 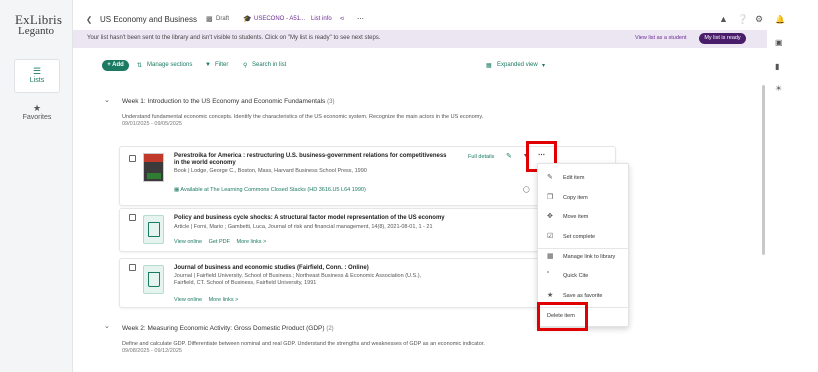 I want to click on get-pdf-link: Get PDF, so click(x=219, y=242).